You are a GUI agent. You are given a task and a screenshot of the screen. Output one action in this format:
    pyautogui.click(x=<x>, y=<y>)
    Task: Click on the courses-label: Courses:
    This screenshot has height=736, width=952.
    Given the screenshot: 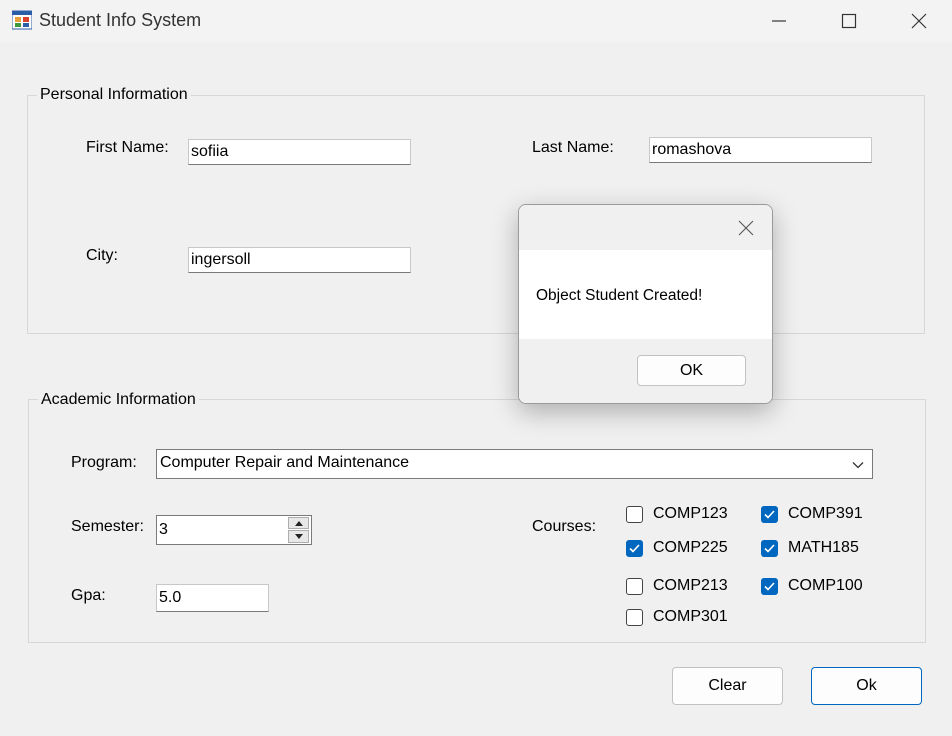 What is the action you would take?
    pyautogui.click(x=564, y=526)
    